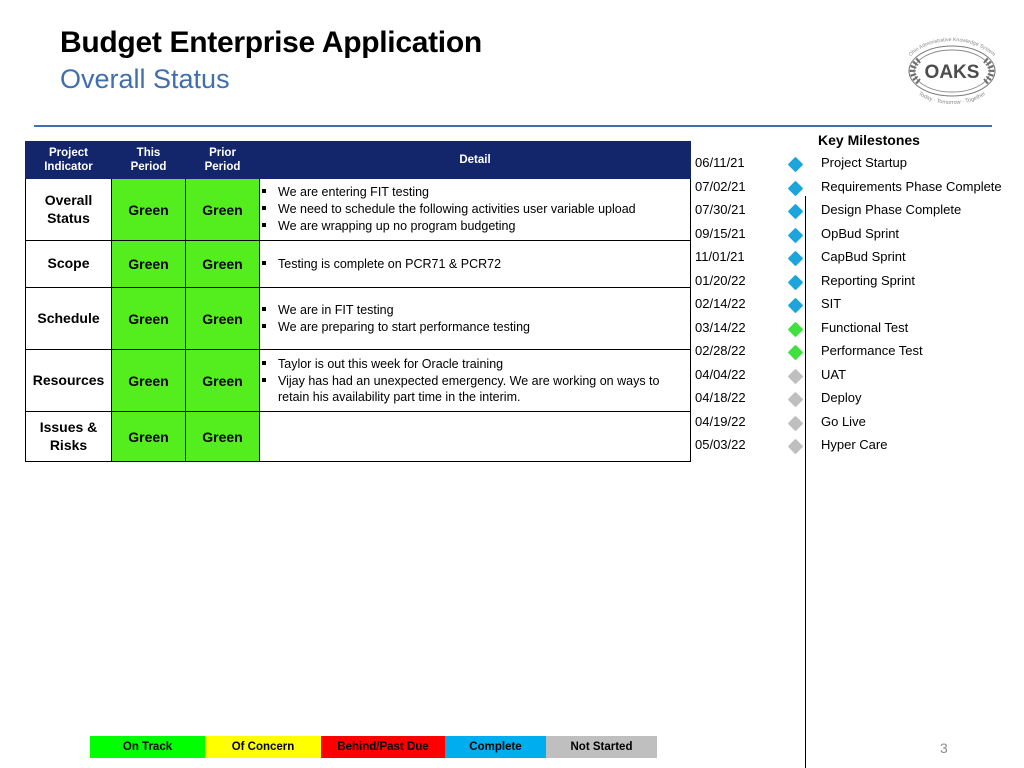  Describe the element at coordinates (145, 78) in the screenshot. I see `page-subtitle: Overall Status` at that location.